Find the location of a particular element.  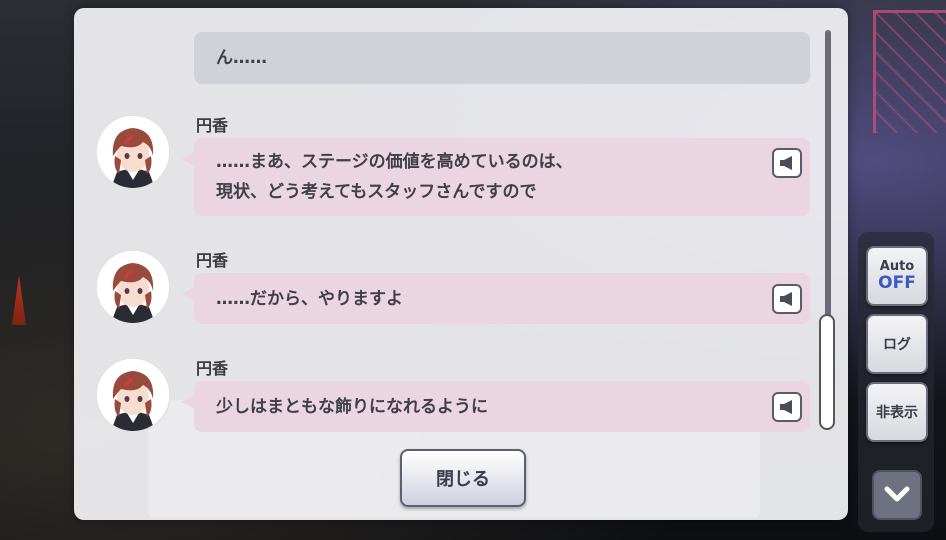

chevron-down-icon is located at coordinates (897, 494).